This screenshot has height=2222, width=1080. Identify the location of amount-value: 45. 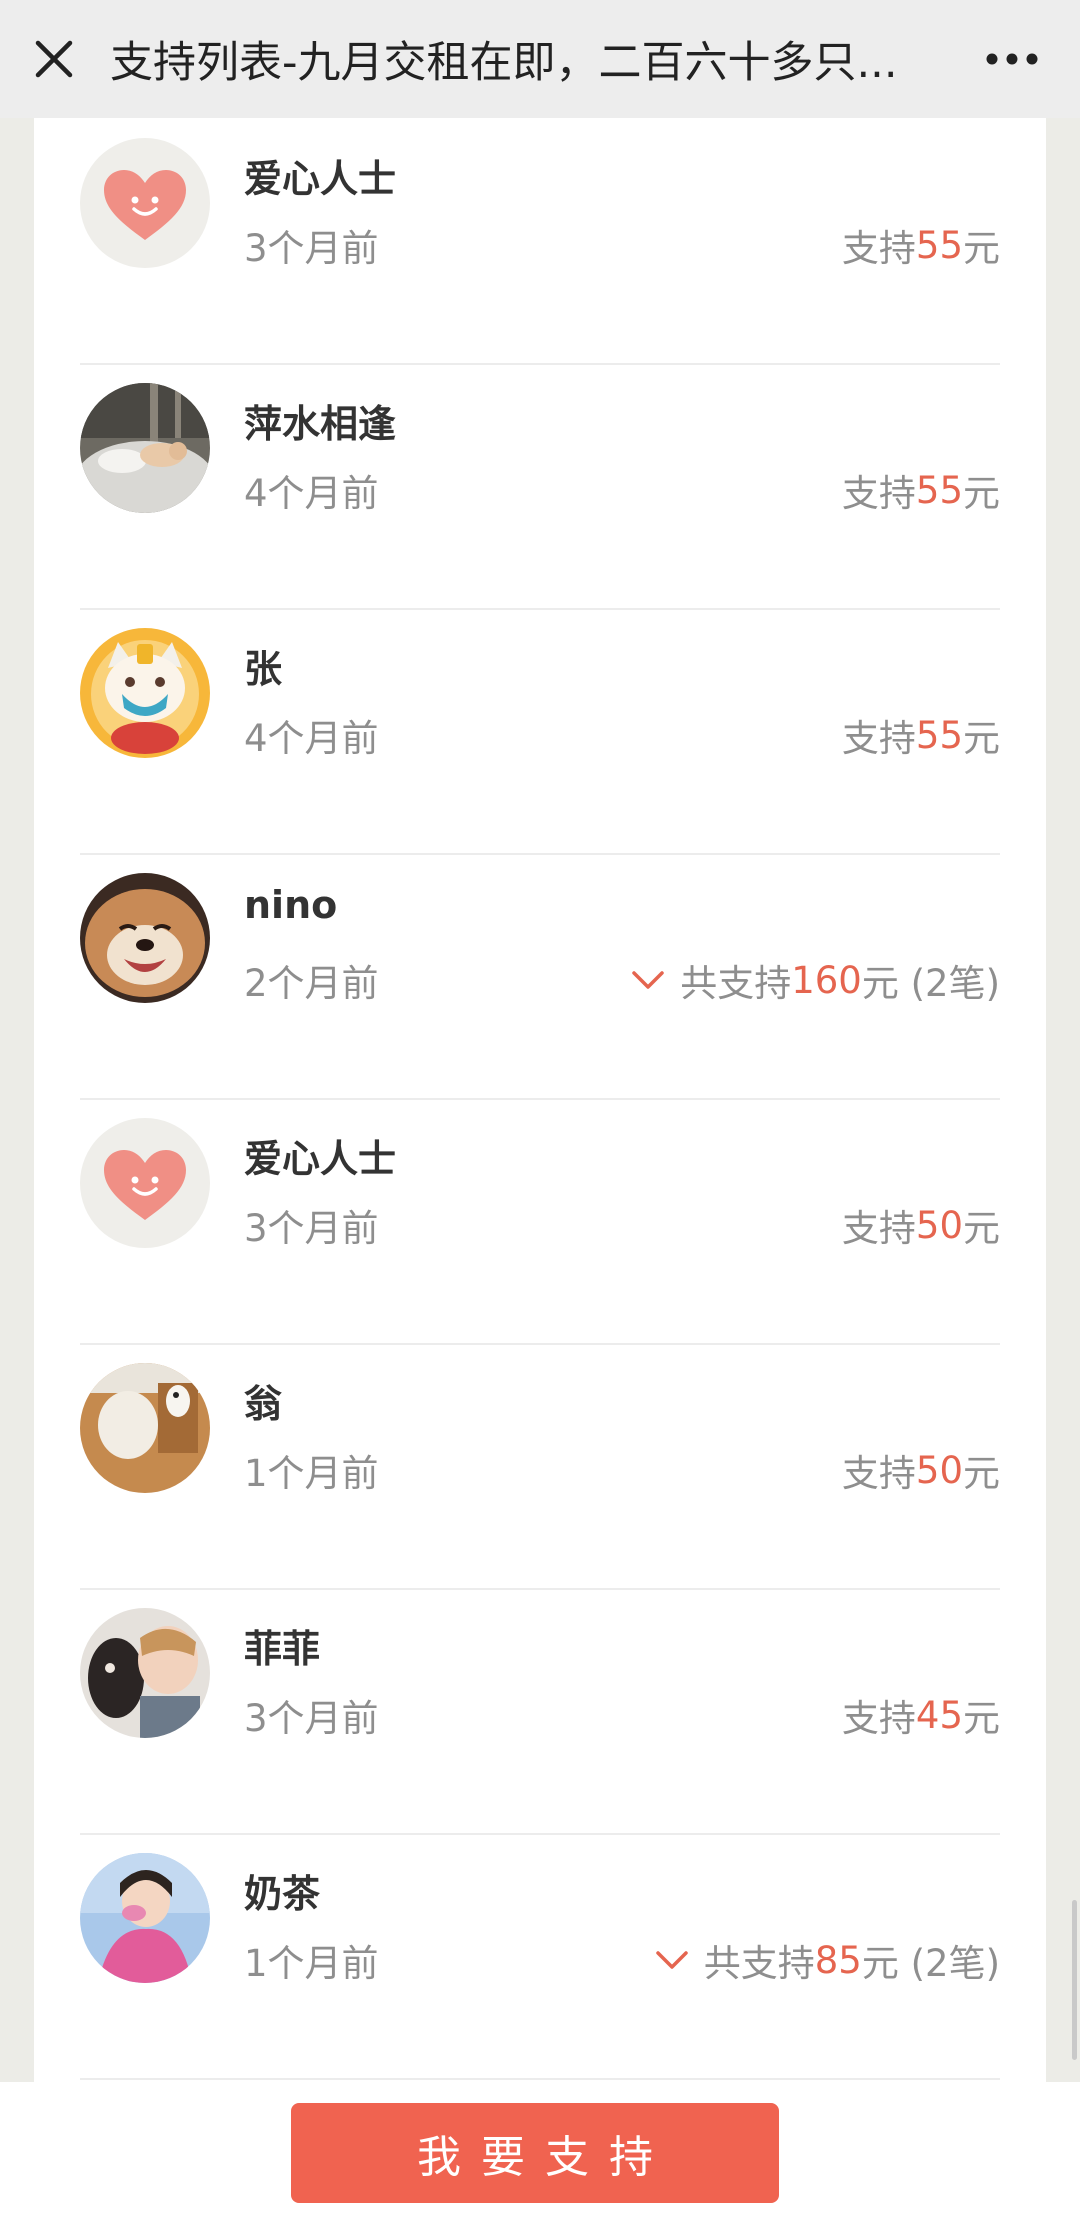
(939, 1715).